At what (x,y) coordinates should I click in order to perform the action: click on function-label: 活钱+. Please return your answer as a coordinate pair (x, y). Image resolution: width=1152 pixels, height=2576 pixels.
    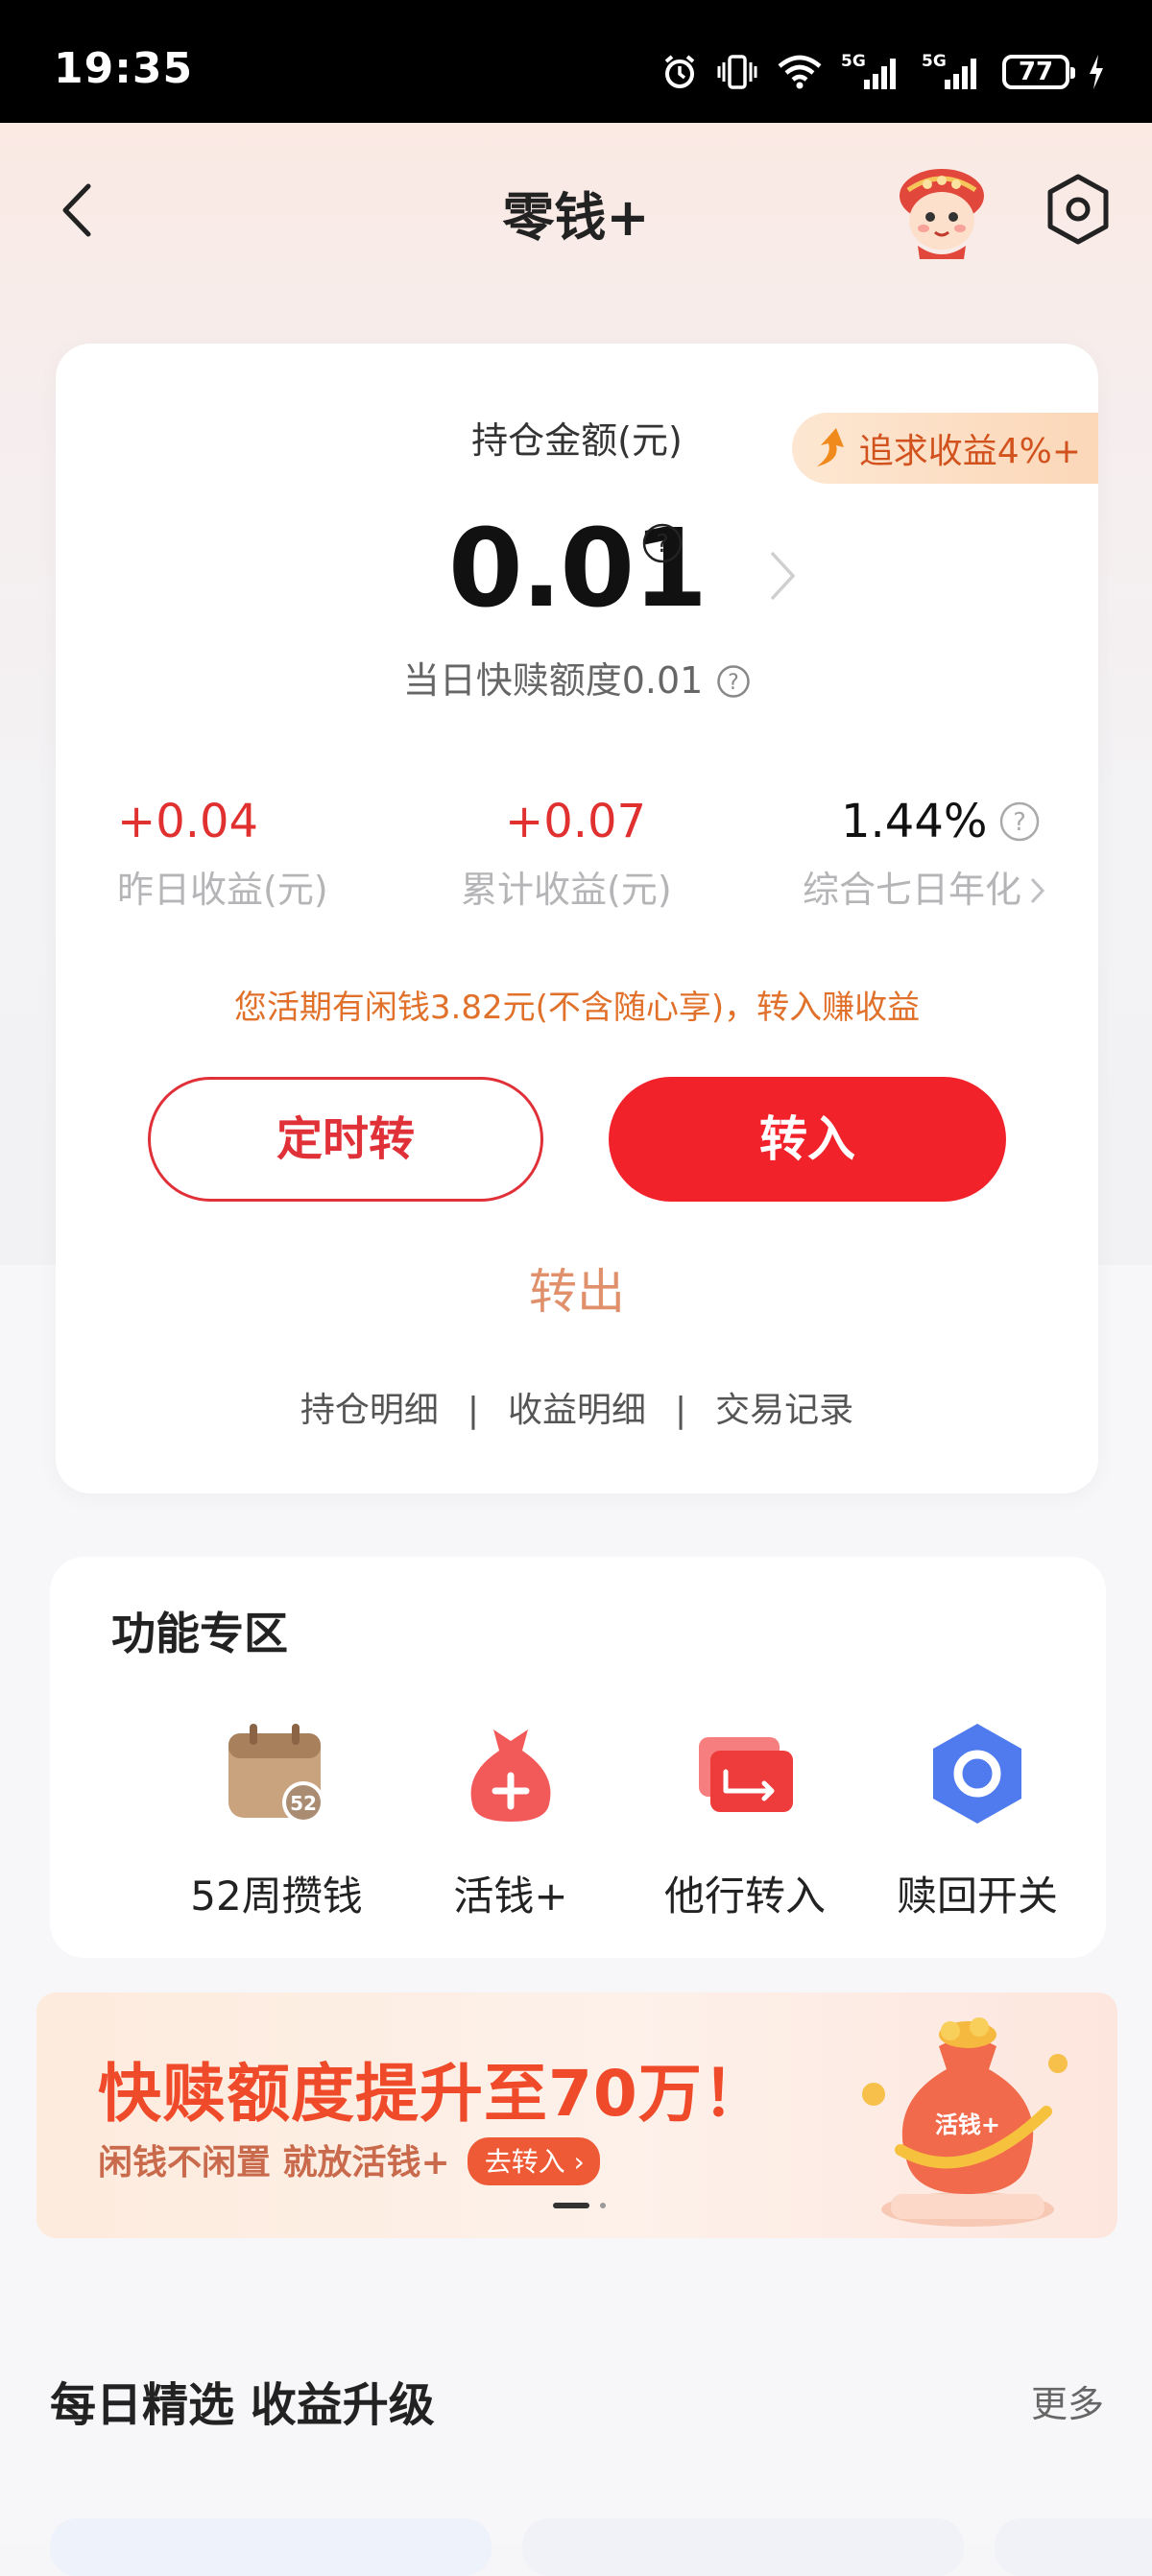
    Looking at the image, I should click on (510, 1896).